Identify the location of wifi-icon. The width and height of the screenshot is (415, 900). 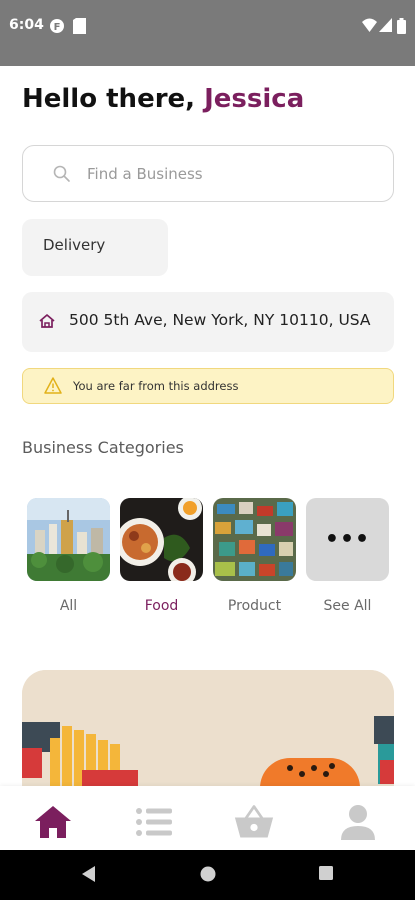
(369, 25).